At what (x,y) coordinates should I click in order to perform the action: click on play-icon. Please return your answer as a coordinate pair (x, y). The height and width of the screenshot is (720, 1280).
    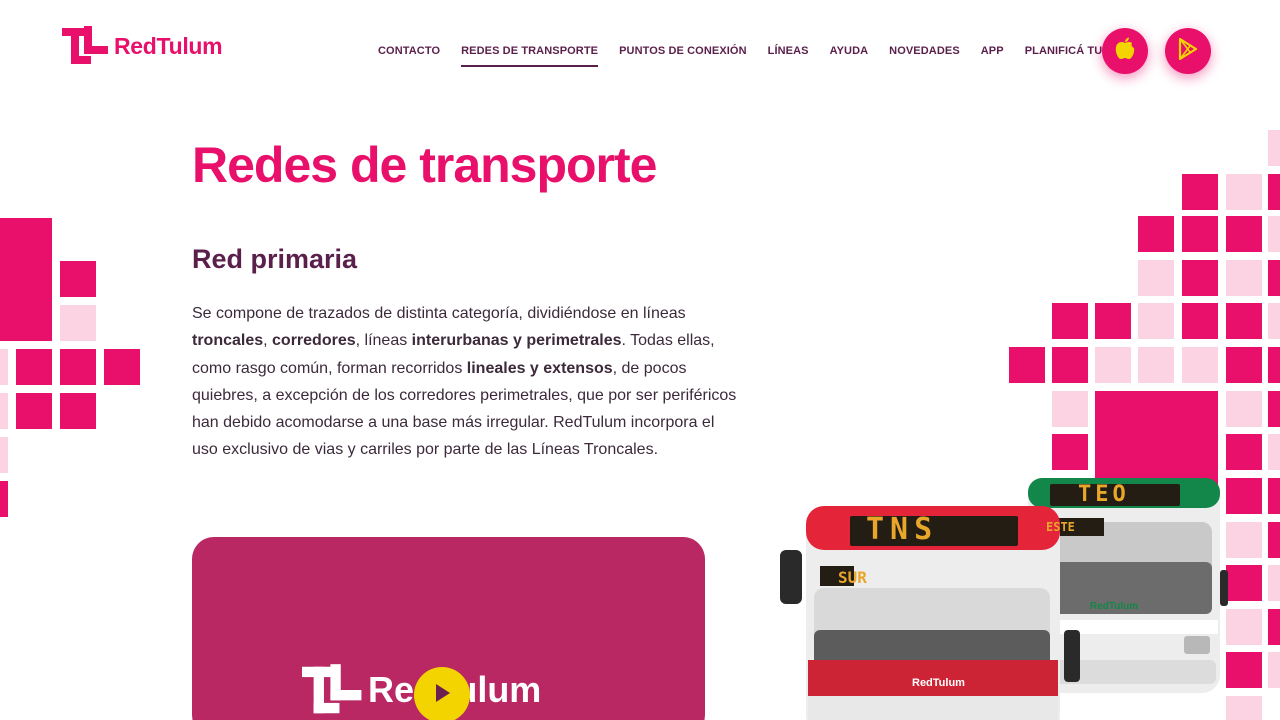
    Looking at the image, I should click on (442, 695).